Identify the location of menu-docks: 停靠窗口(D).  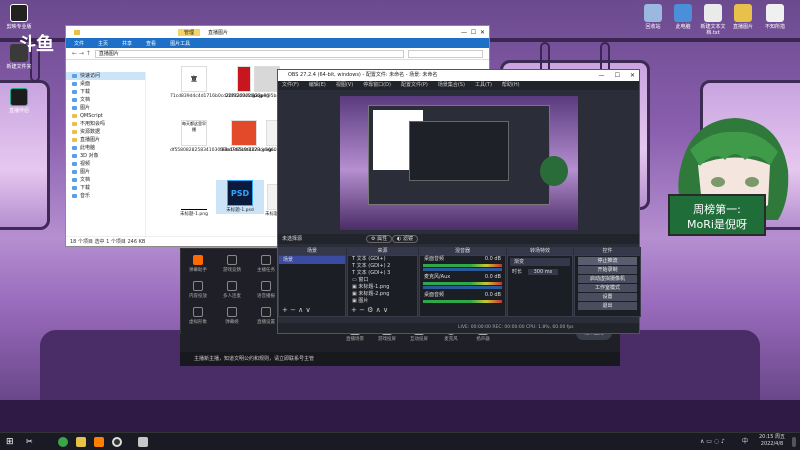
(377, 85).